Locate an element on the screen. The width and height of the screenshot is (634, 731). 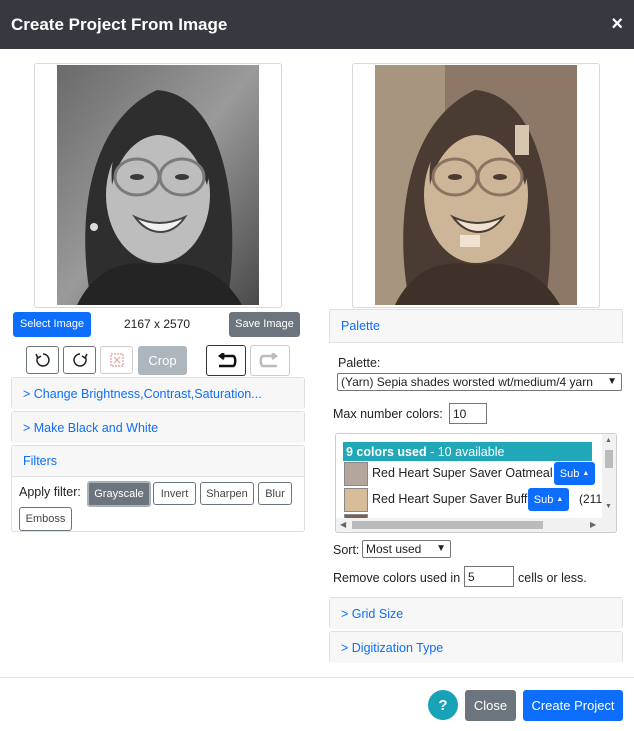
apply-filter-label: Apply filter: is located at coordinates (50, 492).